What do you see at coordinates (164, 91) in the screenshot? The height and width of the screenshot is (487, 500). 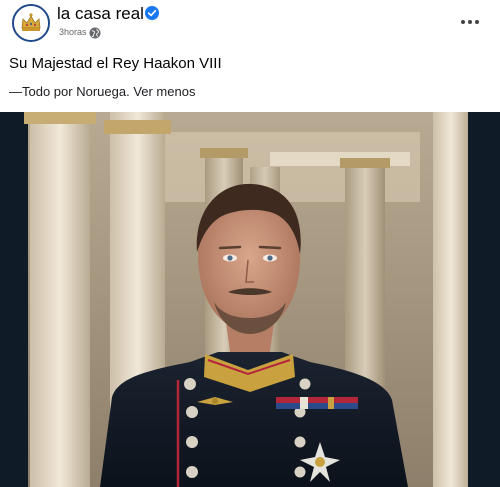 I see `see-less-link: Ver menos` at bounding box center [164, 91].